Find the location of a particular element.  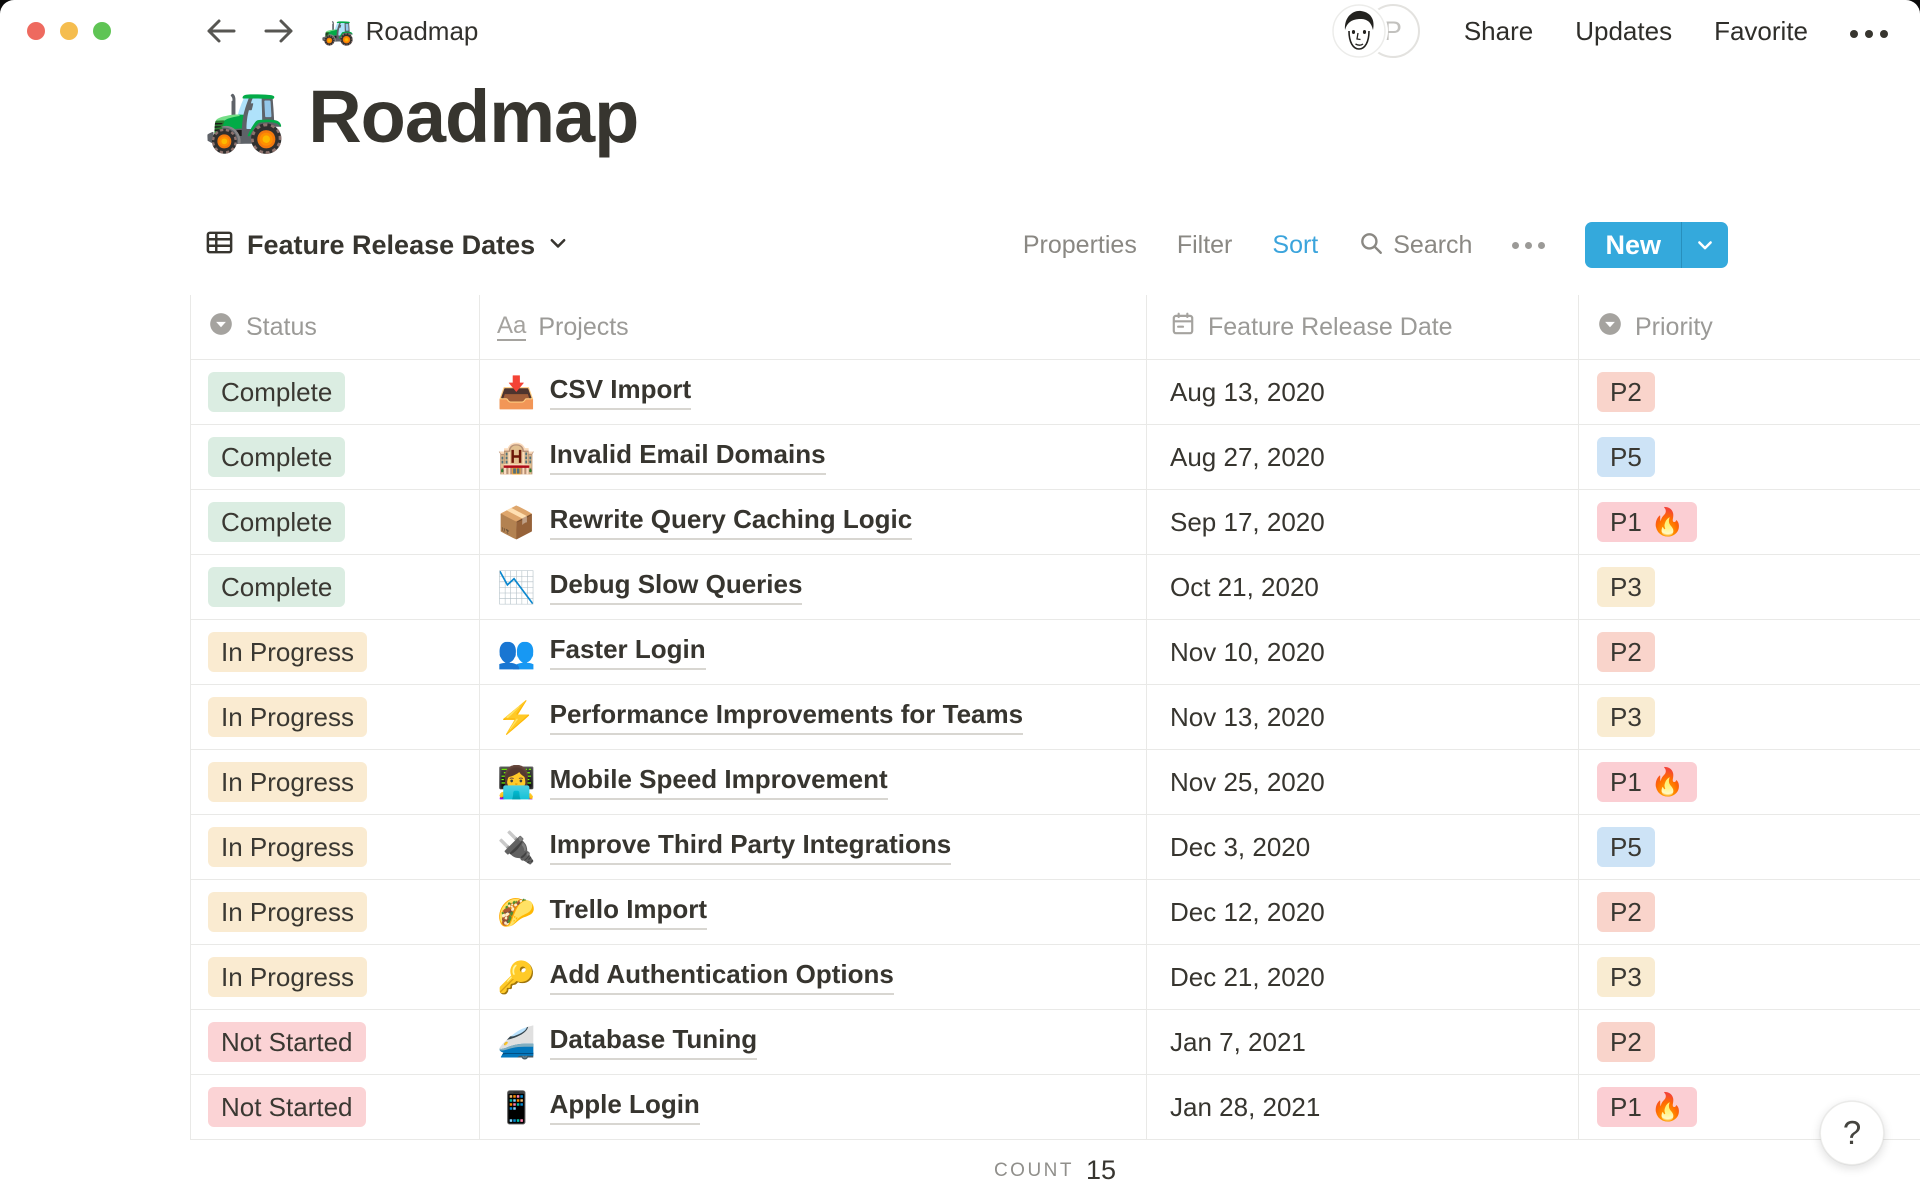

project-cell: 🔑 Add Authentication Options is located at coordinates (812, 977).